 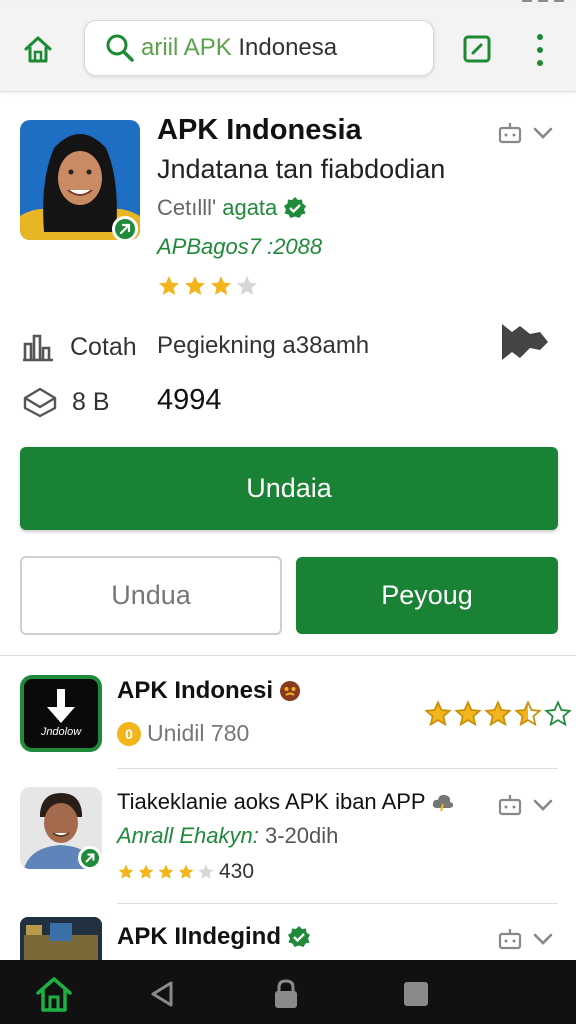 I want to click on share-icon, so click(x=525, y=342).